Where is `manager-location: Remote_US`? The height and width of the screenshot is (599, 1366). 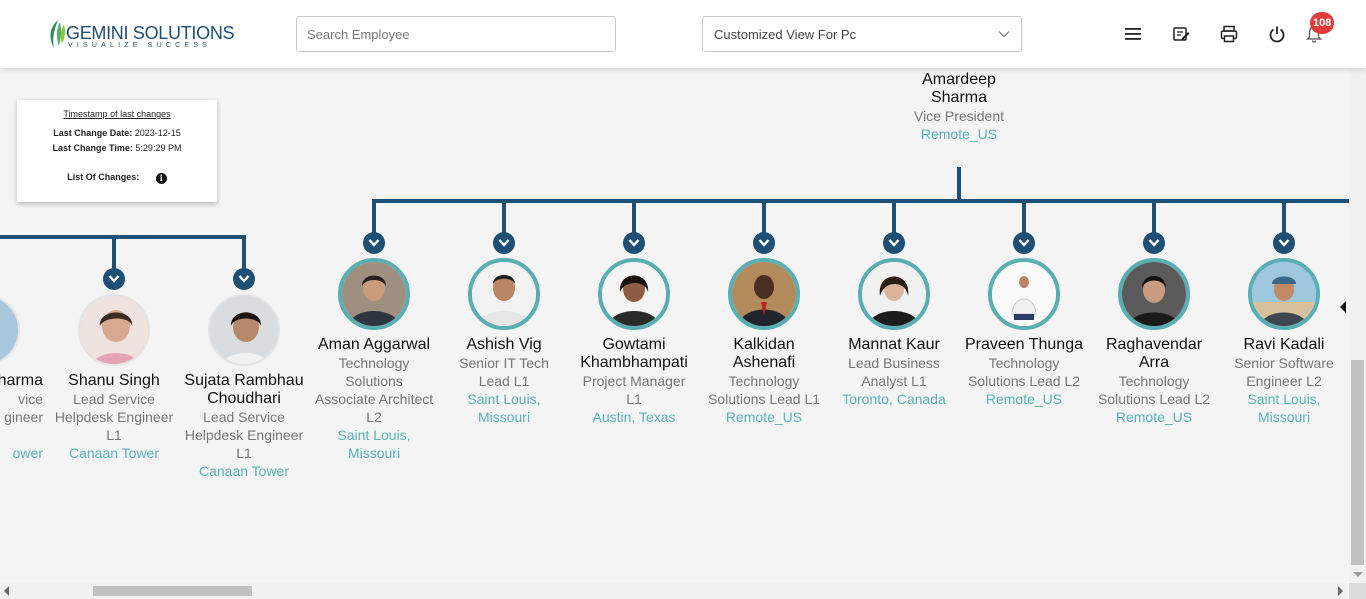 manager-location: Remote_US is located at coordinates (959, 134).